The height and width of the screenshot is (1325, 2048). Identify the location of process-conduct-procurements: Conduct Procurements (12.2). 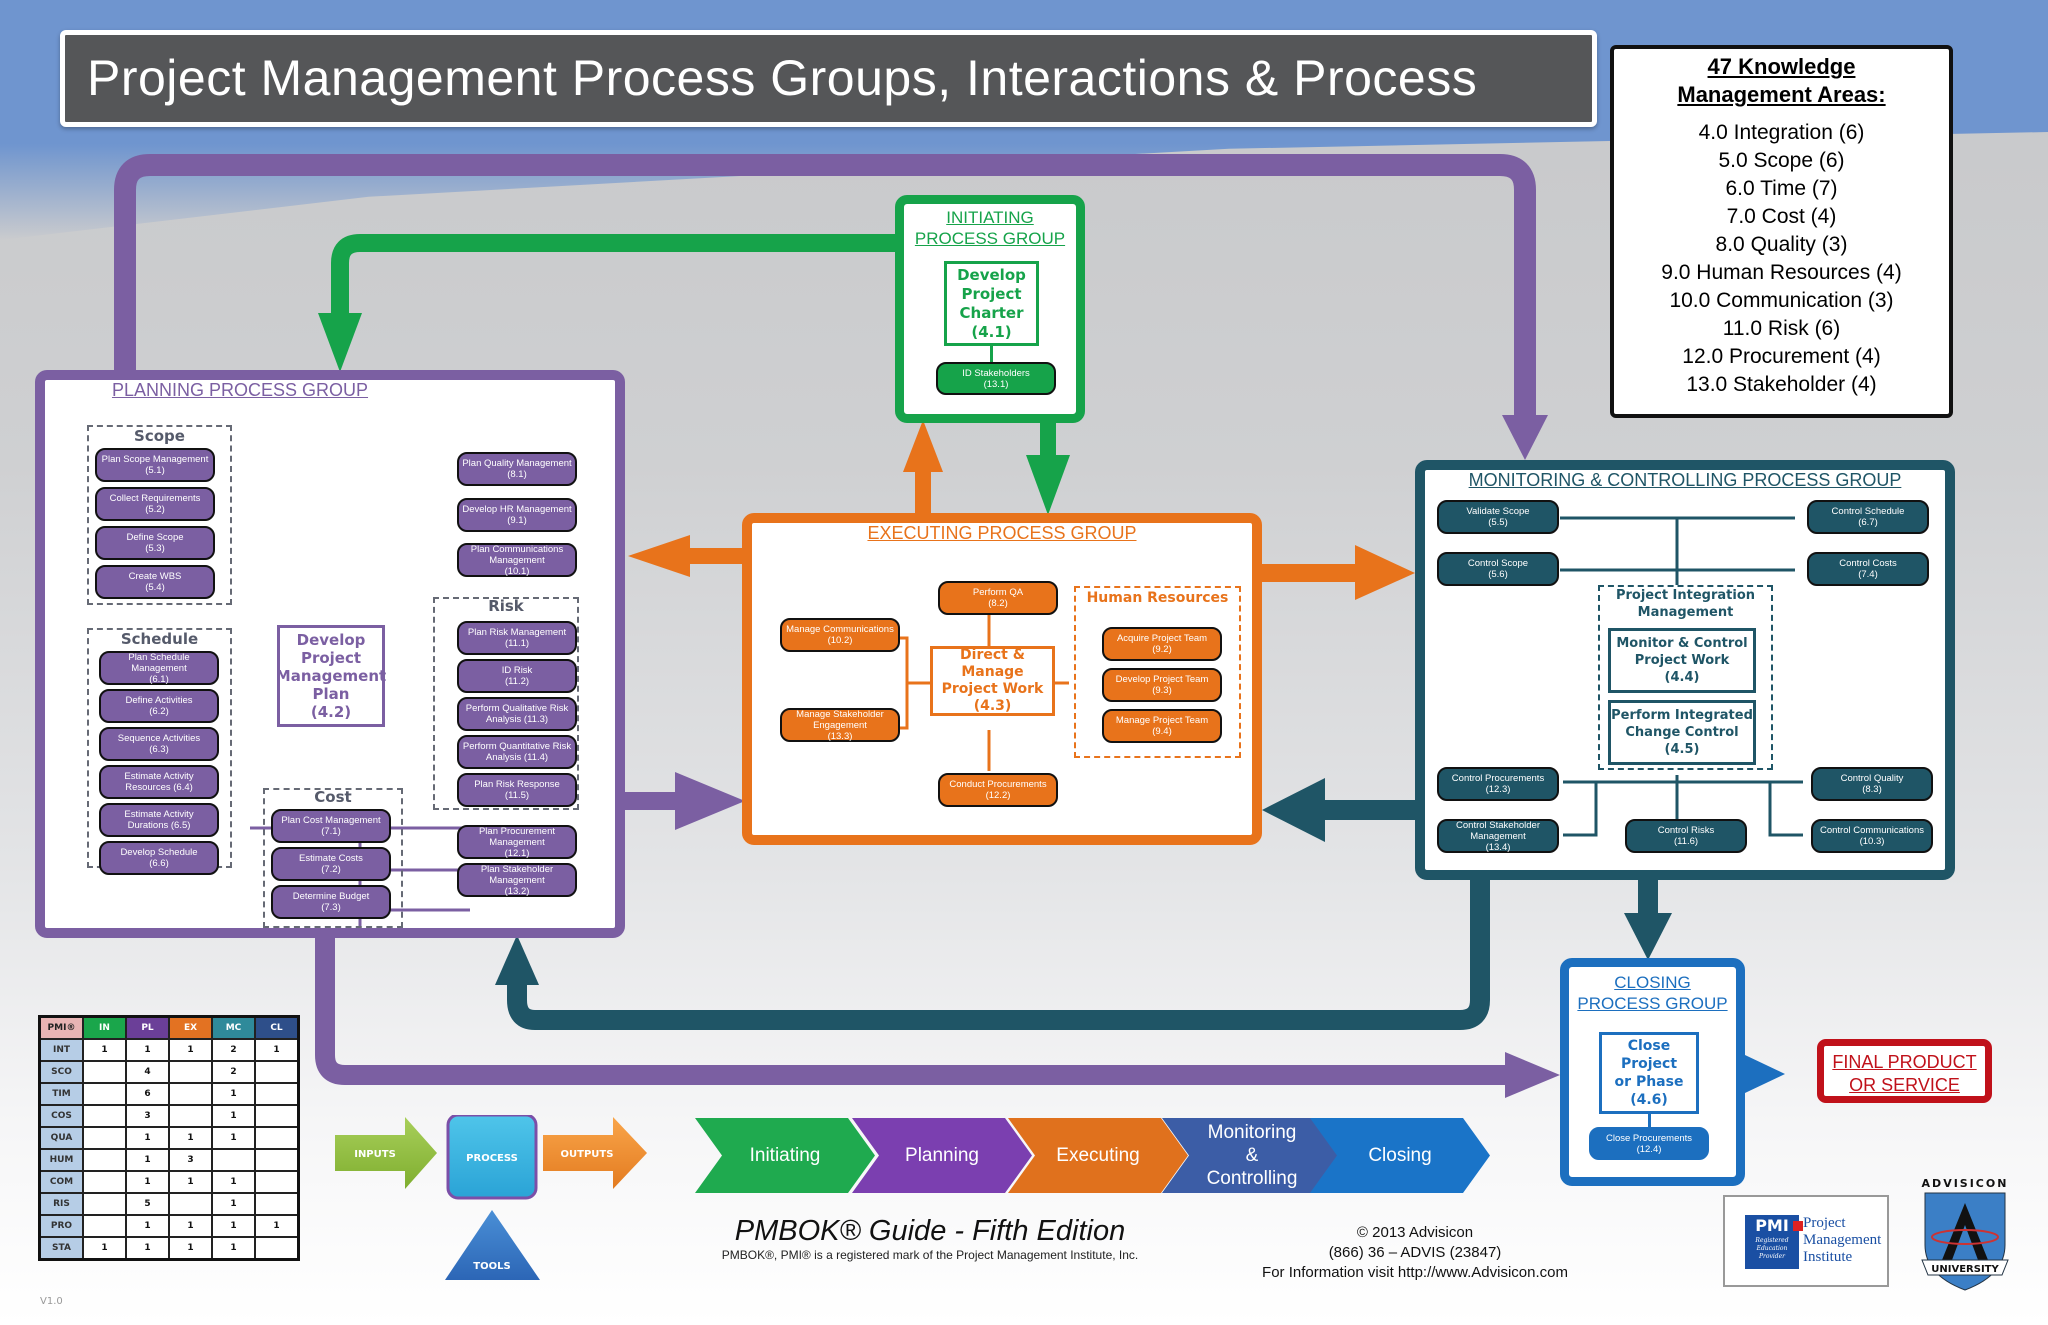
(998, 790).